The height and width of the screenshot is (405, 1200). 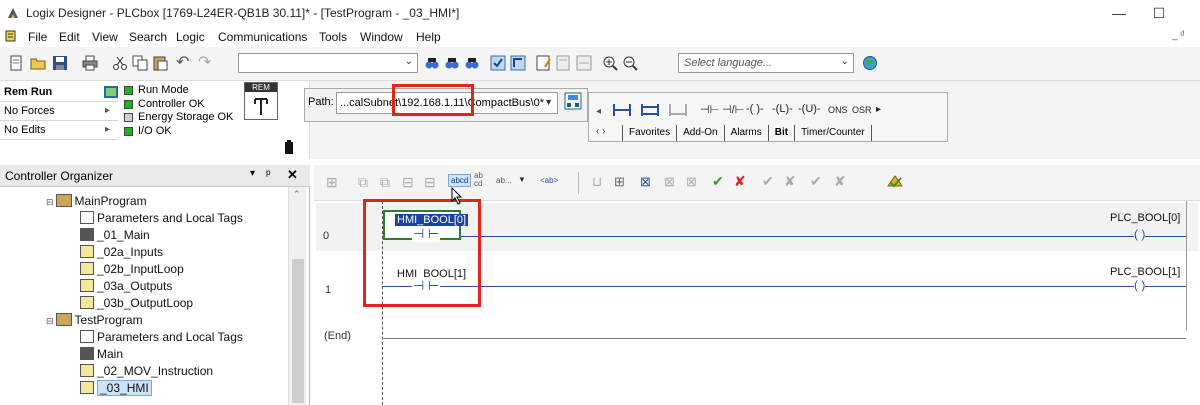 I want to click on rung-0-output-tag: PLC_BOOL[0], so click(x=1145, y=218).